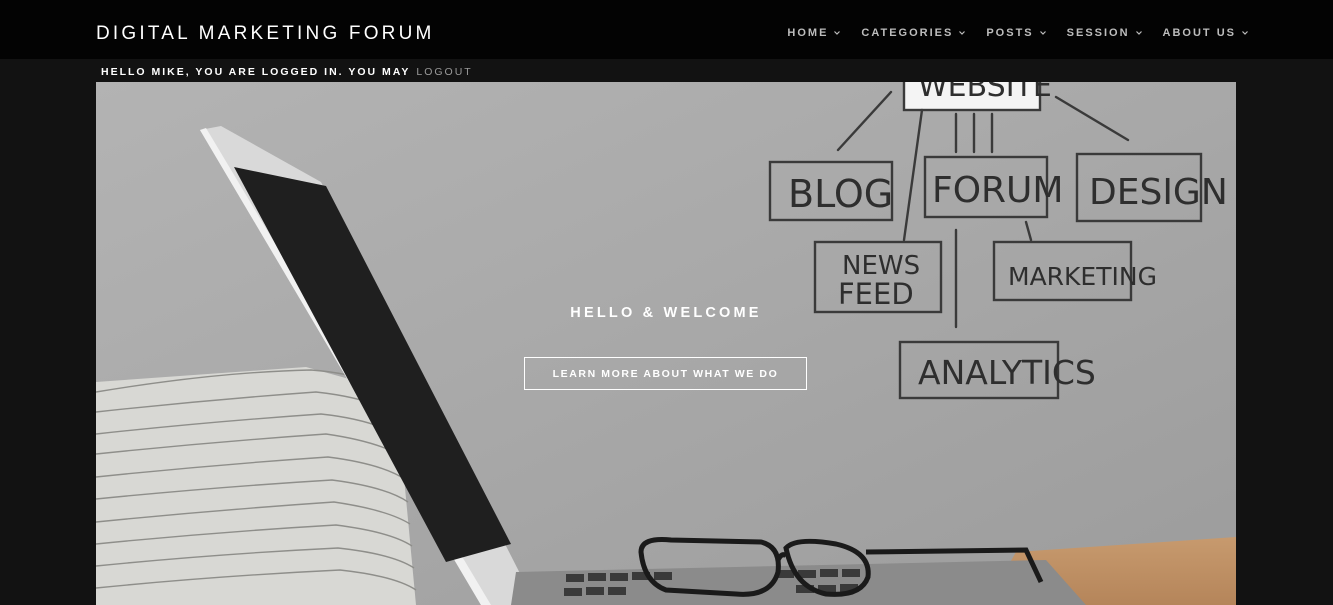  Describe the element at coordinates (997, 190) in the screenshot. I see `sketch-label-forum: FORUM` at that location.